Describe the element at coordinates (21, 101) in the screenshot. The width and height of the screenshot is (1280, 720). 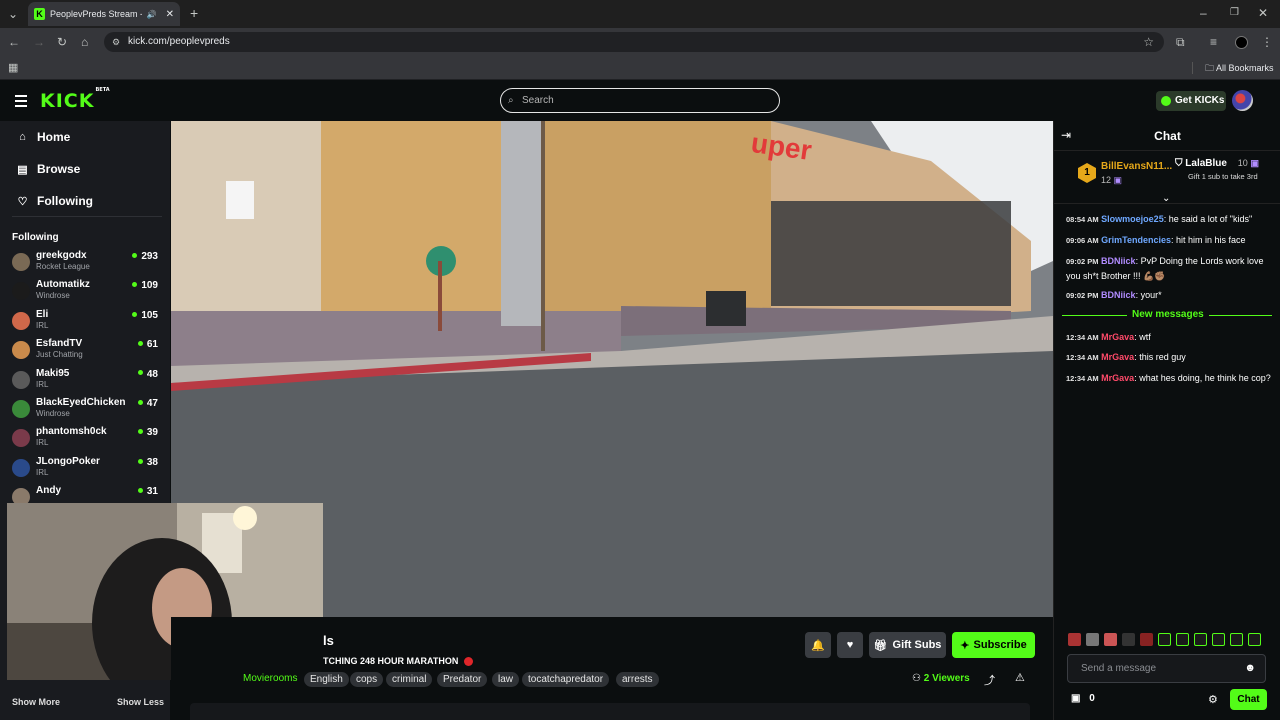
I see `hamburger-menu-icon` at that location.